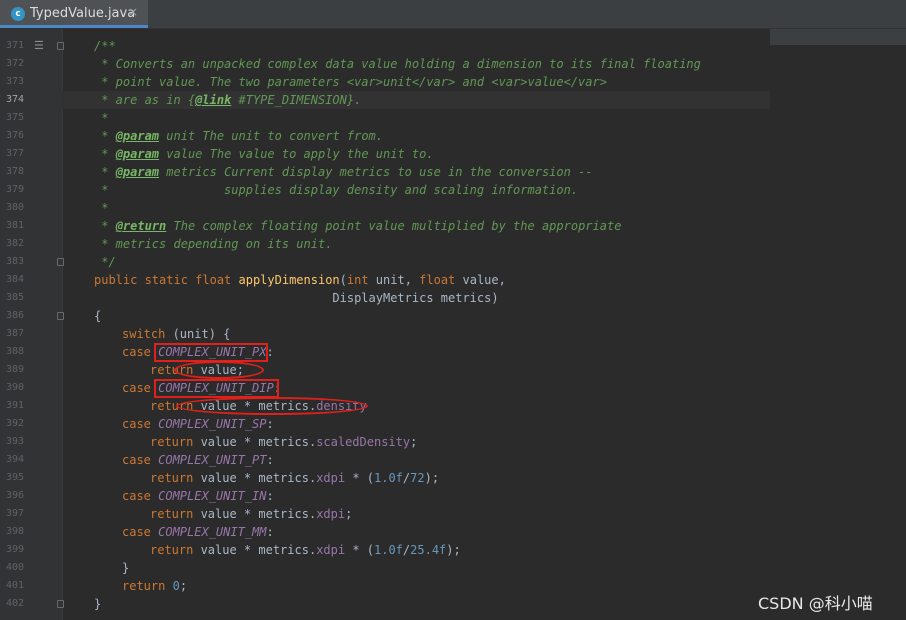 The width and height of the screenshot is (906, 620). I want to click on comment: #TYPE_DIMENSION}., so click(296, 100).